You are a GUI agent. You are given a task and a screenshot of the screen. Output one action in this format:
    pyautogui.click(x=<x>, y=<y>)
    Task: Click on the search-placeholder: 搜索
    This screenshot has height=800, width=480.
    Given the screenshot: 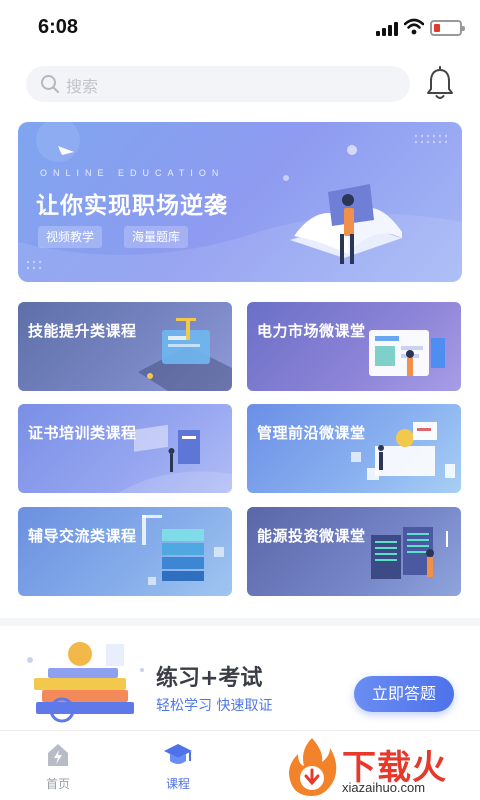 What is the action you would take?
    pyautogui.click(x=82, y=86)
    